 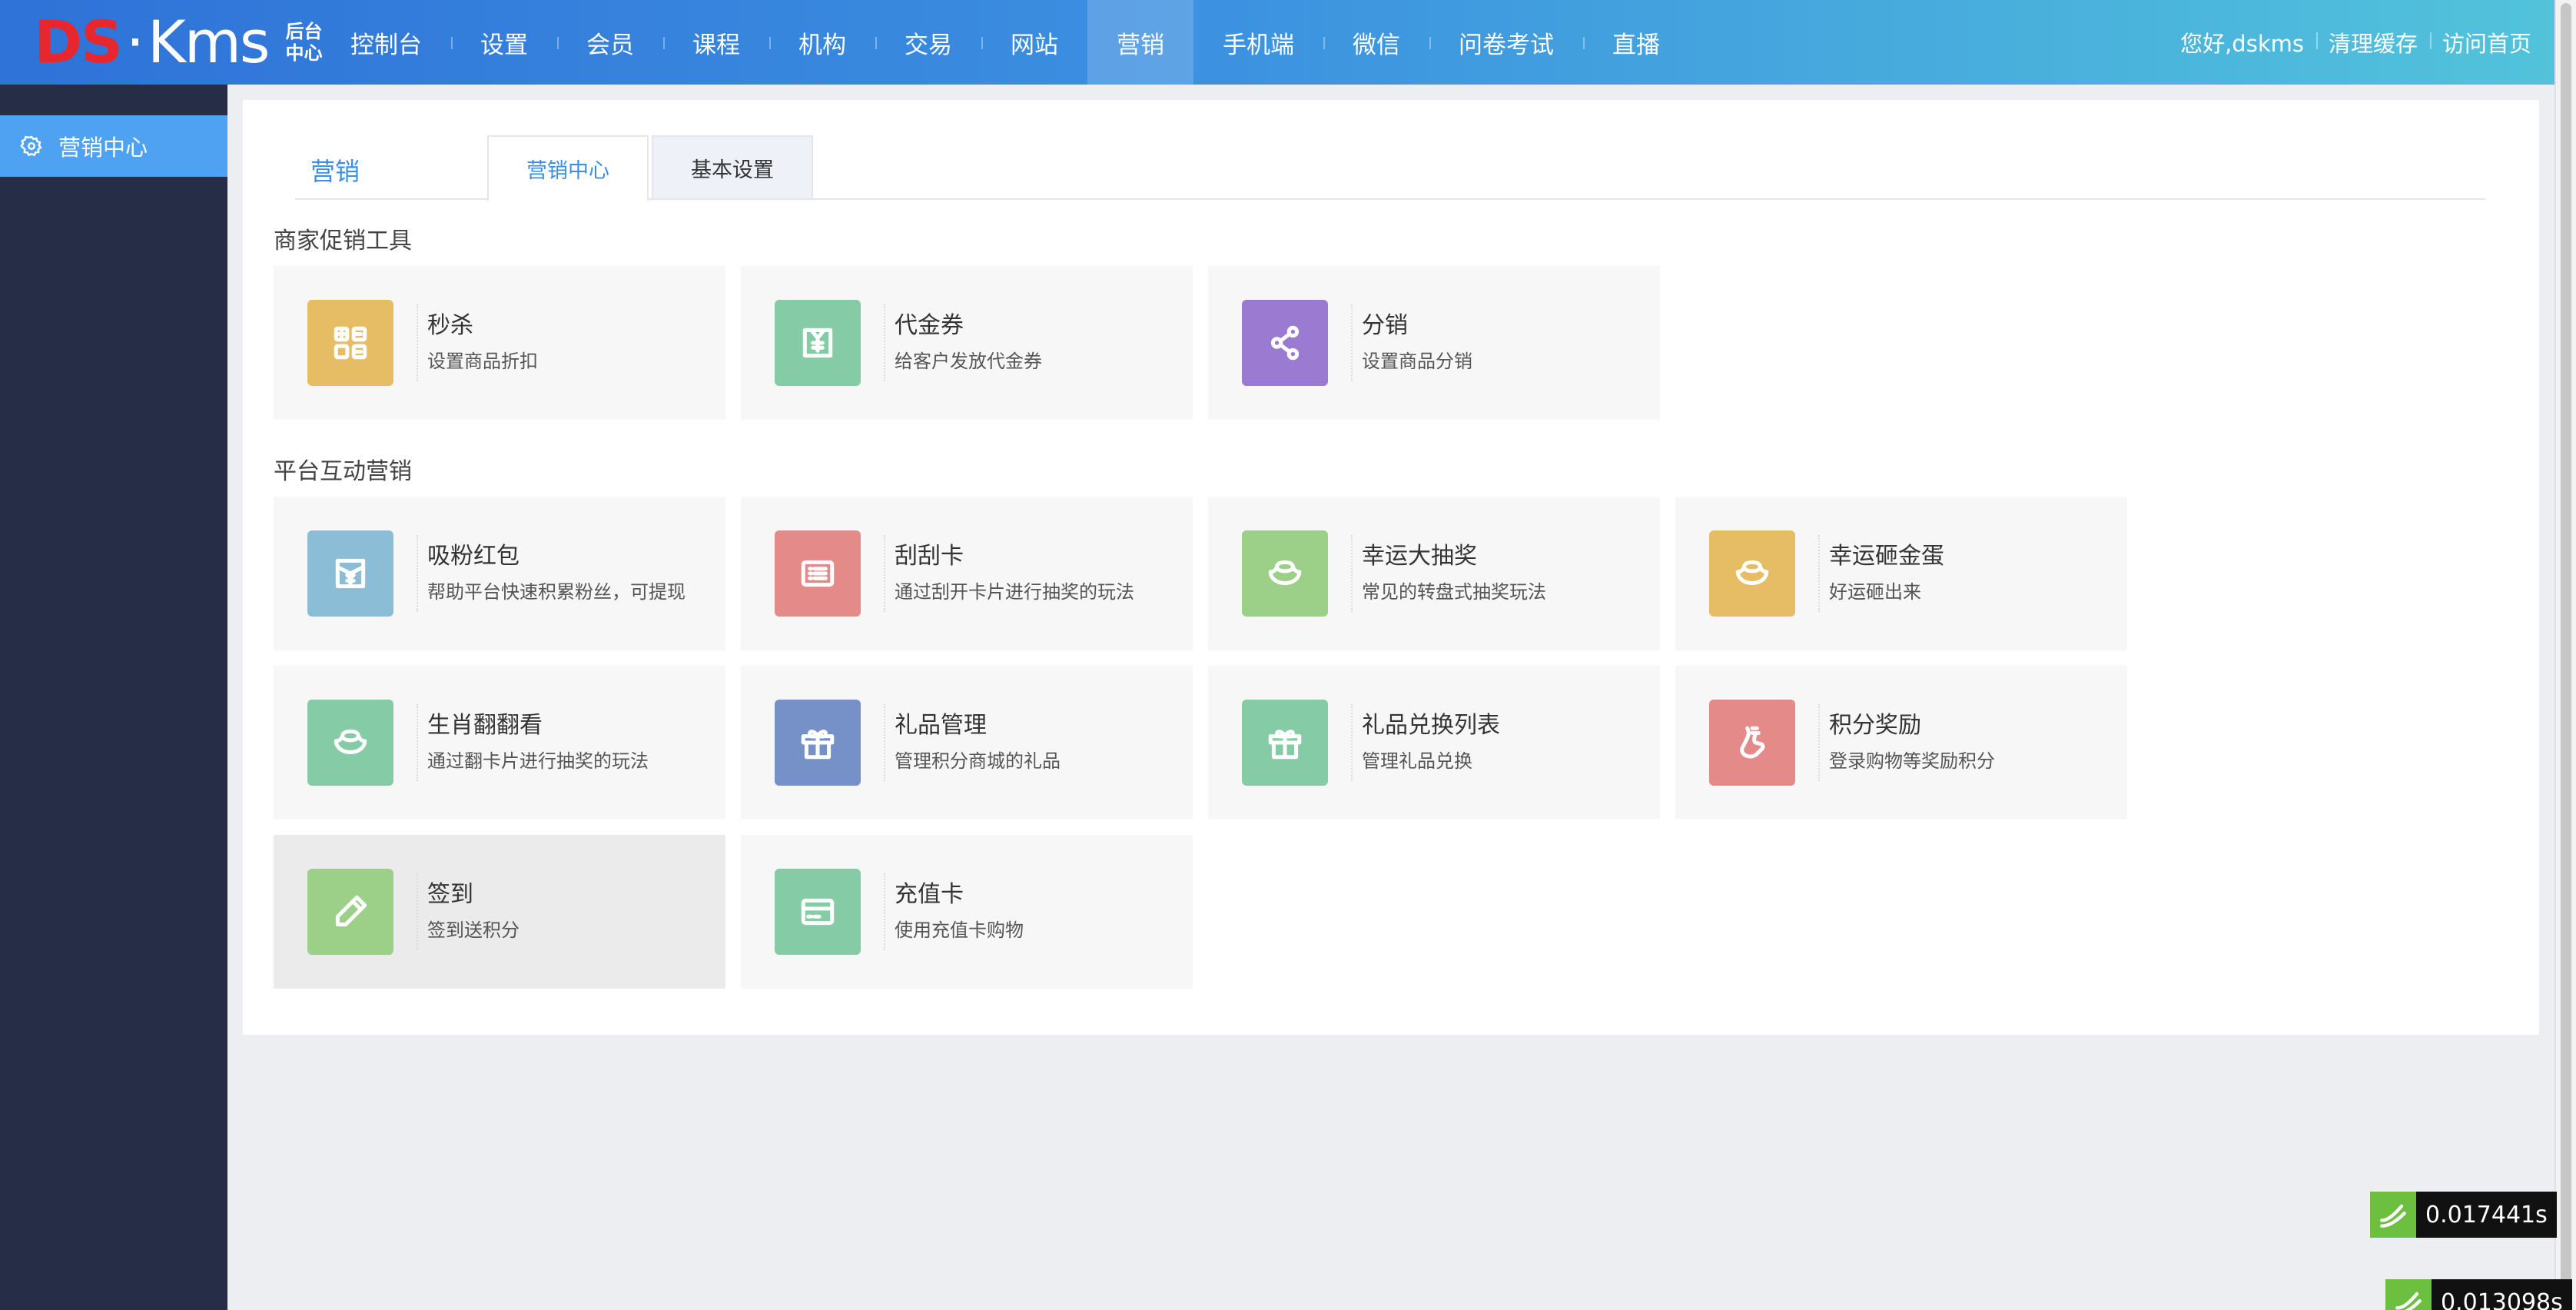 I want to click on card-points-reward: 积分奖励 登录购物等奖励积分, so click(x=1901, y=743).